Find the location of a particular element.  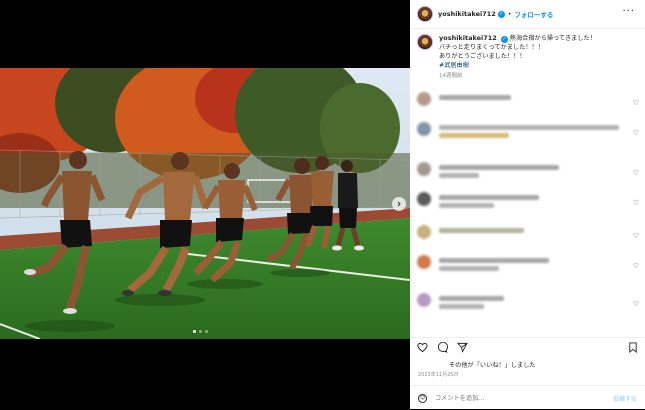

post-date: 2023年11月25日 is located at coordinates (438, 374).